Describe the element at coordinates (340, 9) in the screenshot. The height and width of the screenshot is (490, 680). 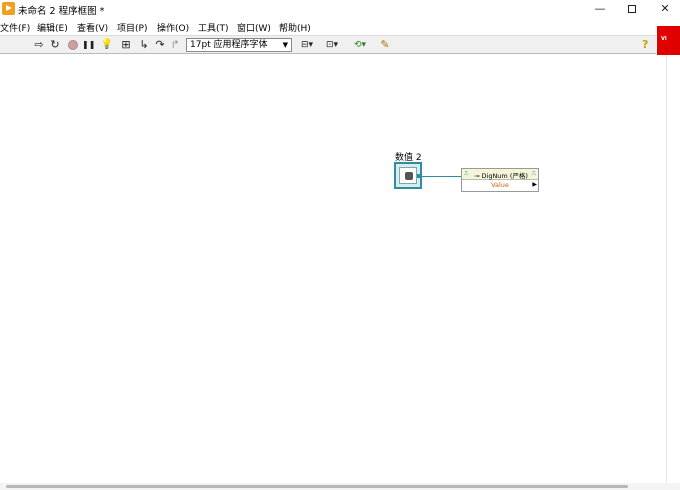
I see `title-bar: 未命名 2 程序框图 * — ✕` at that location.